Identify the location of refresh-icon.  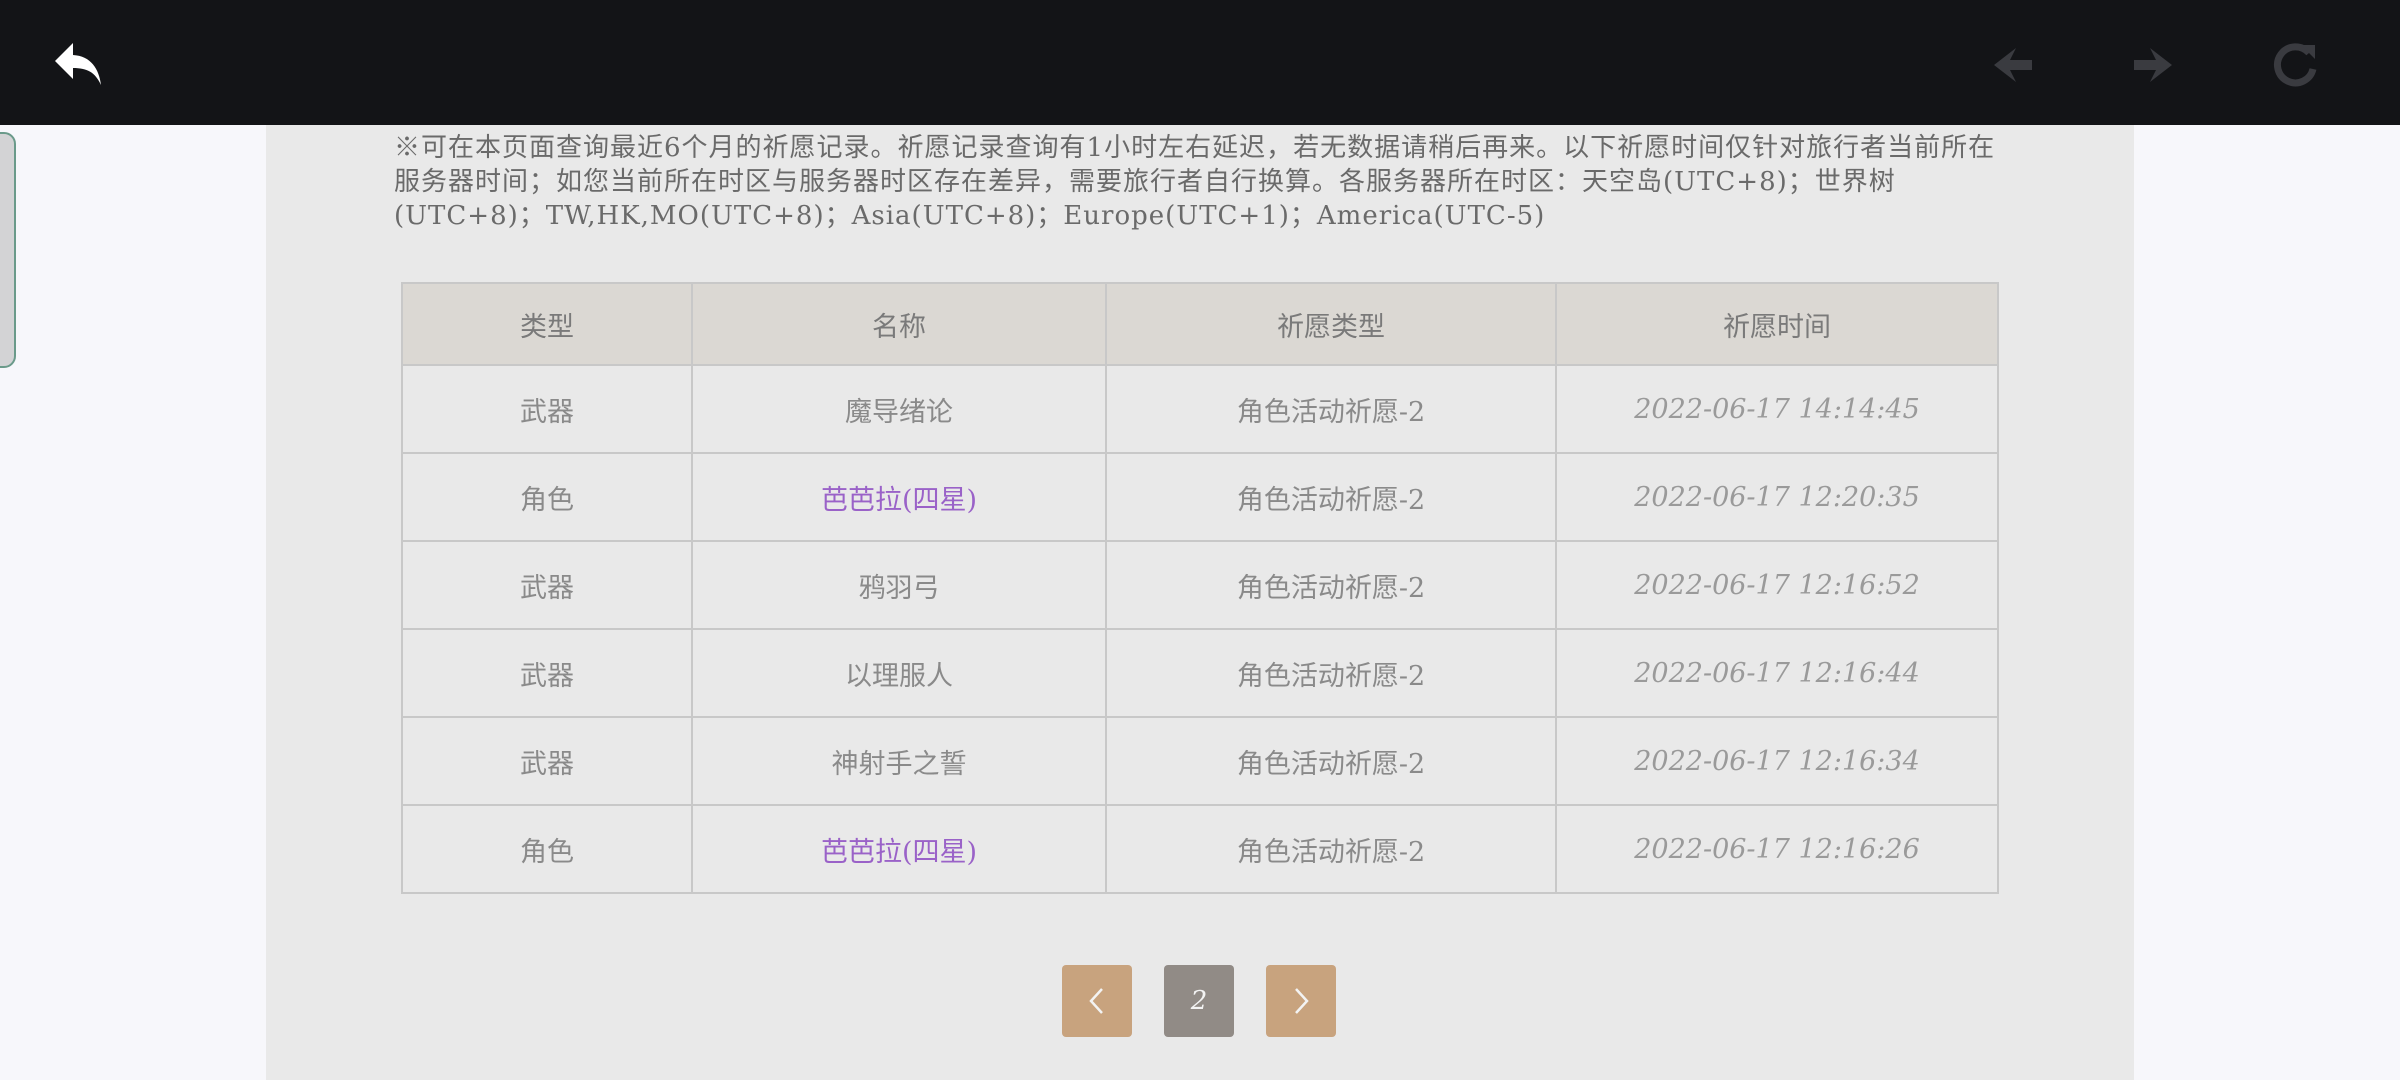
(2295, 65).